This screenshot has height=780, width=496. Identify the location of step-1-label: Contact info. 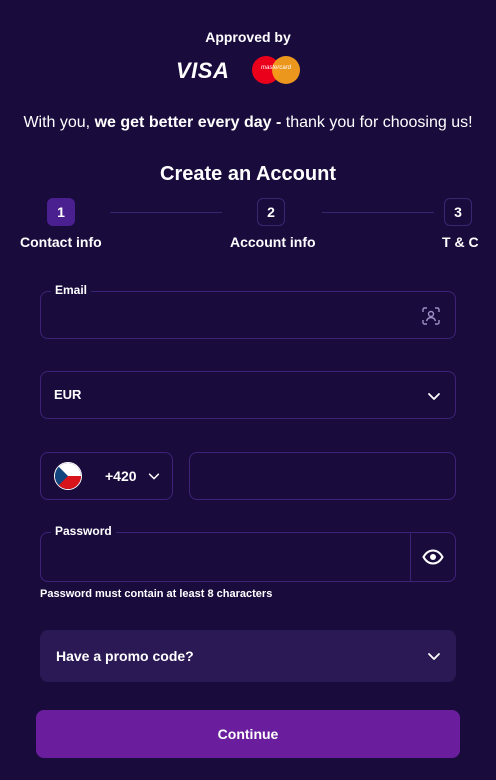
(61, 242).